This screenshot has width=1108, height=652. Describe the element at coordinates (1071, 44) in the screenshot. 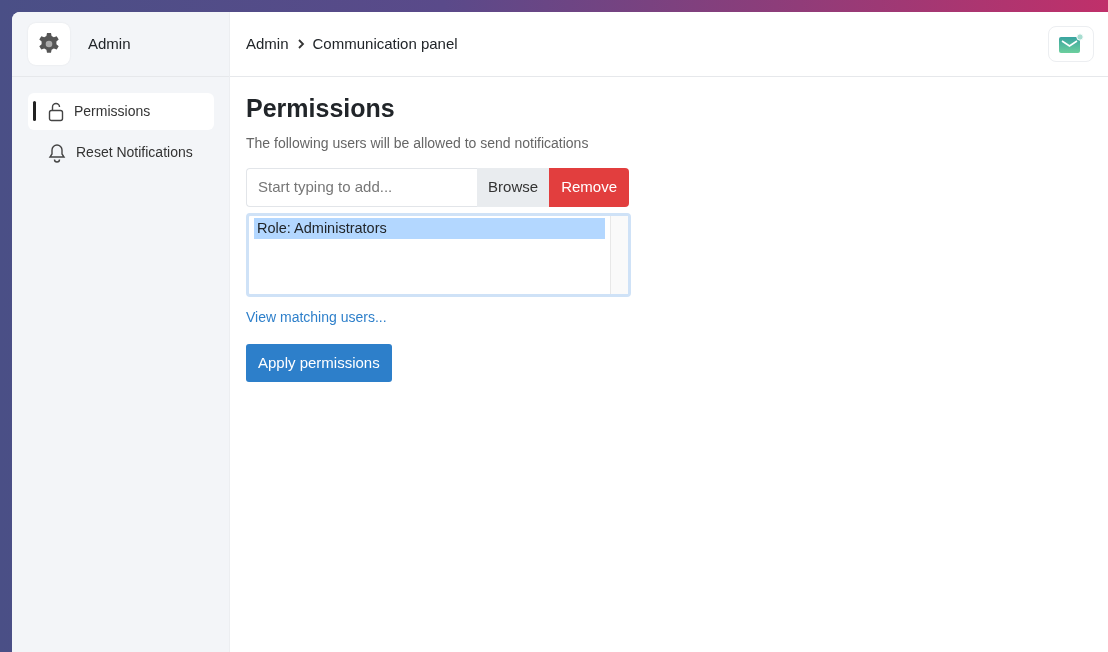

I see `mail-button` at that location.